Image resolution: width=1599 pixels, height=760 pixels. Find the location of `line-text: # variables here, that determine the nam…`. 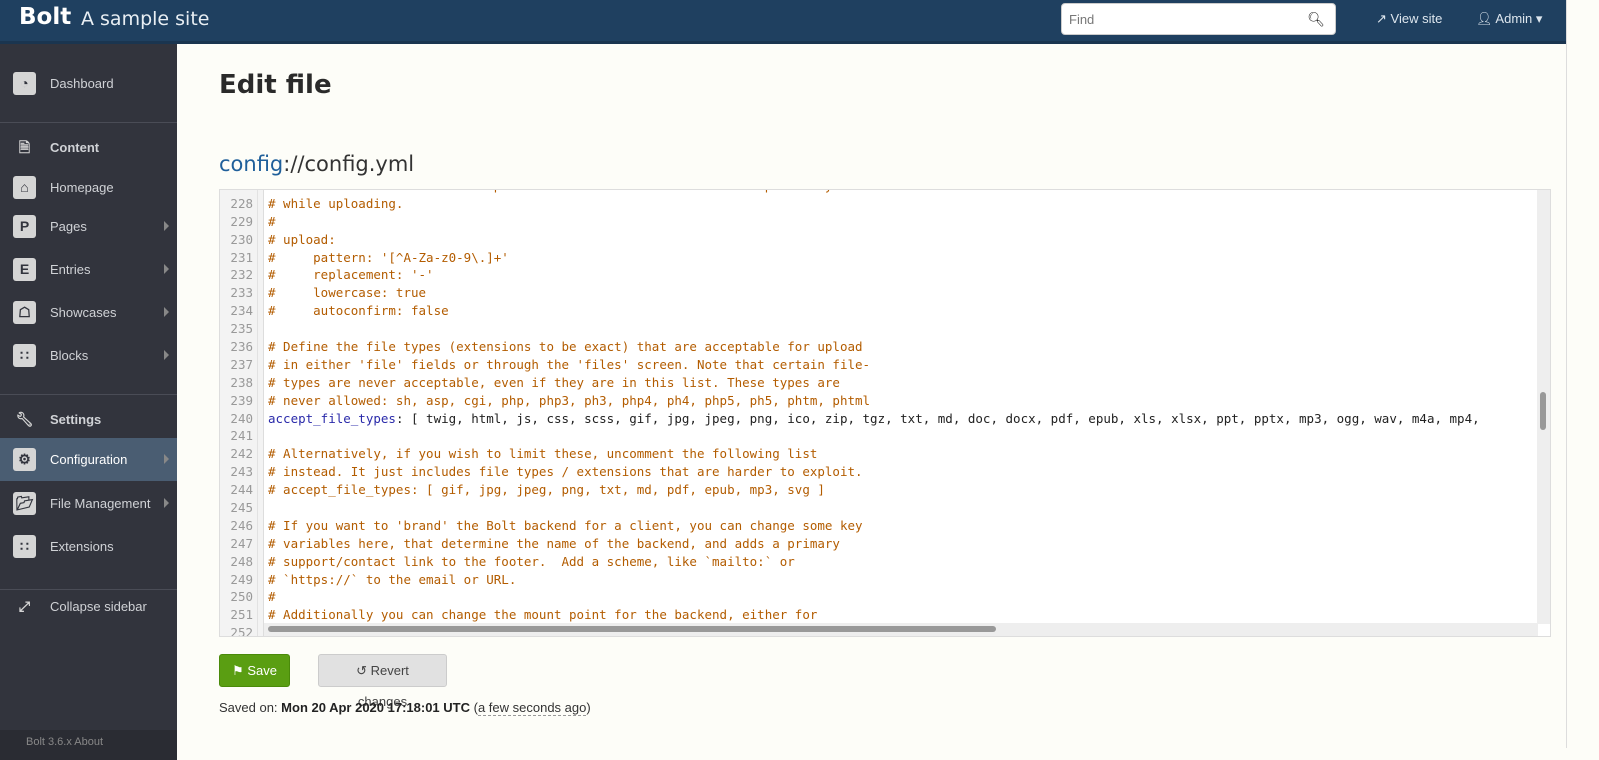

line-text: # variables here, that determine the nam… is located at coordinates (554, 543).